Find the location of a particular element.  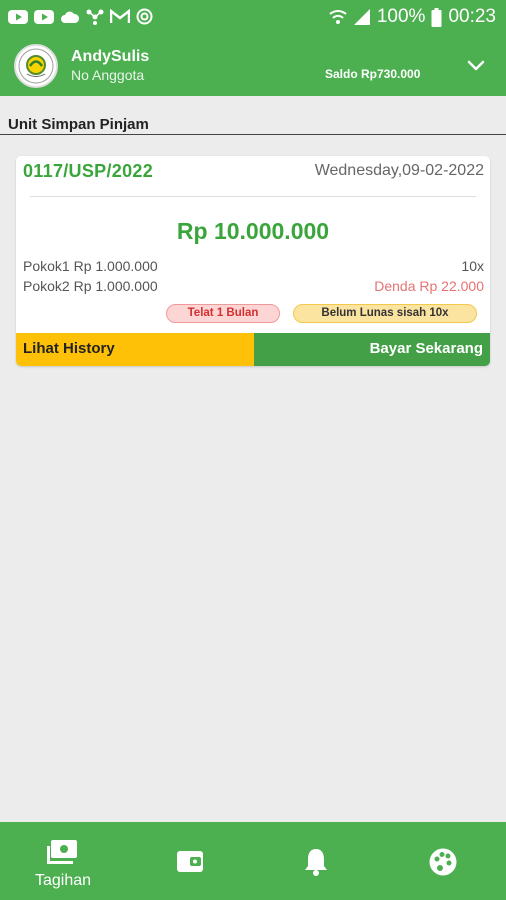

wifi-icon is located at coordinates (338, 17).